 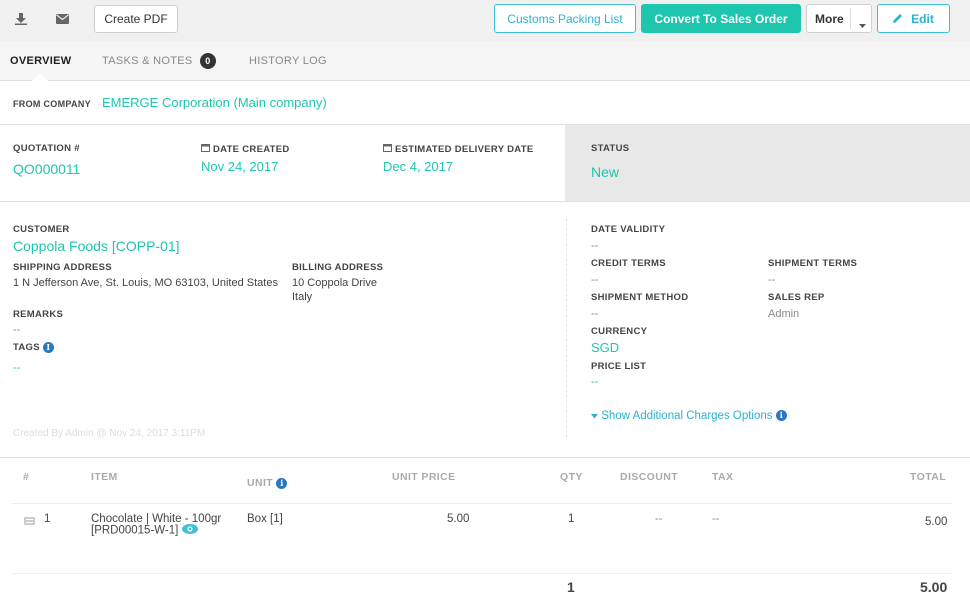 I want to click on create-pdf-button: Create PDF, so click(x=136, y=19).